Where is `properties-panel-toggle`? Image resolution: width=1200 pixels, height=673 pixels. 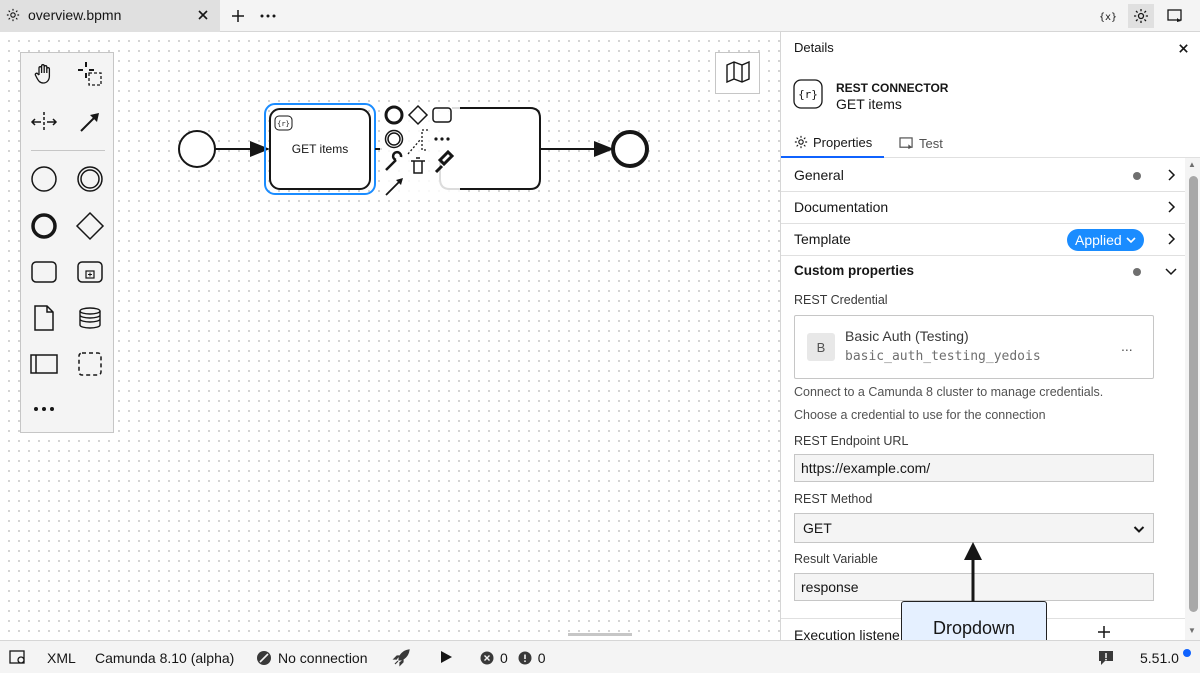
properties-panel-toggle is located at coordinates (1141, 16).